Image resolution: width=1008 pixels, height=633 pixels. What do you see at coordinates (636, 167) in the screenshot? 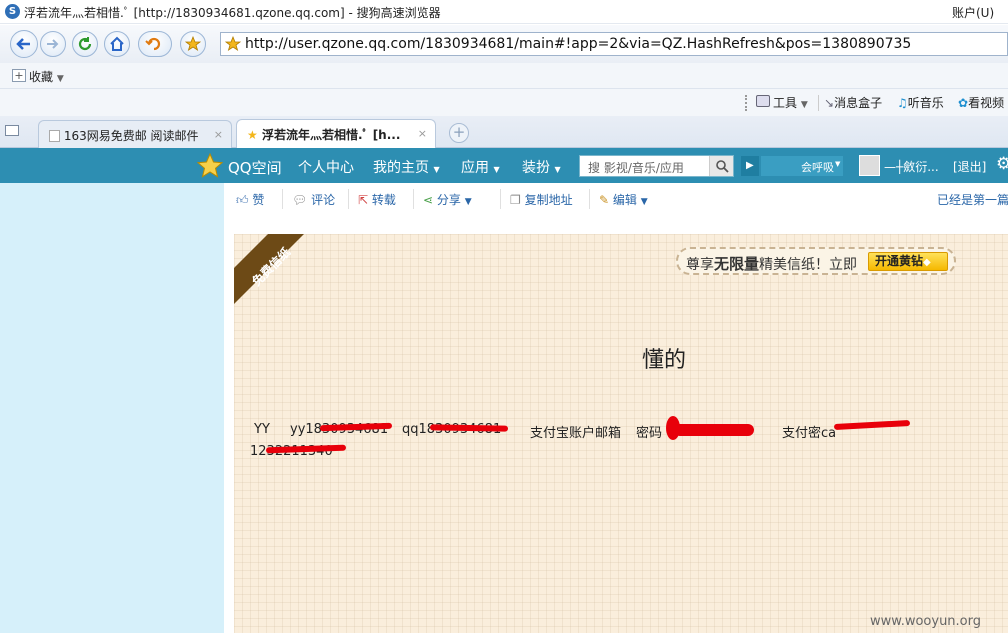
I see `search-input: 搜 影视/音乐/应用` at bounding box center [636, 167].